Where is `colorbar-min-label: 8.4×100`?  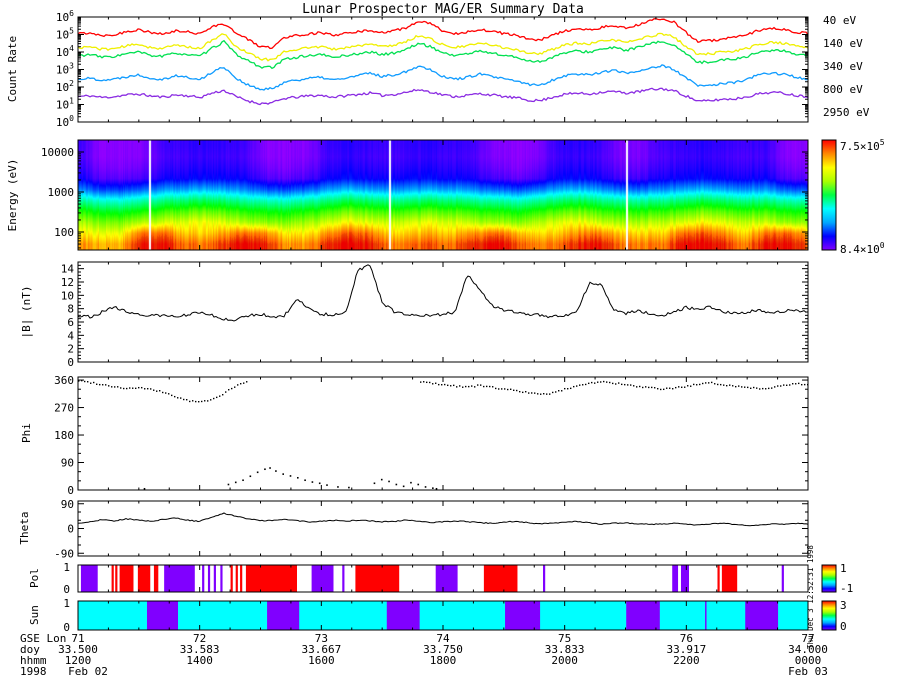
colorbar-min-label: 8.4×100 is located at coordinates (862, 248).